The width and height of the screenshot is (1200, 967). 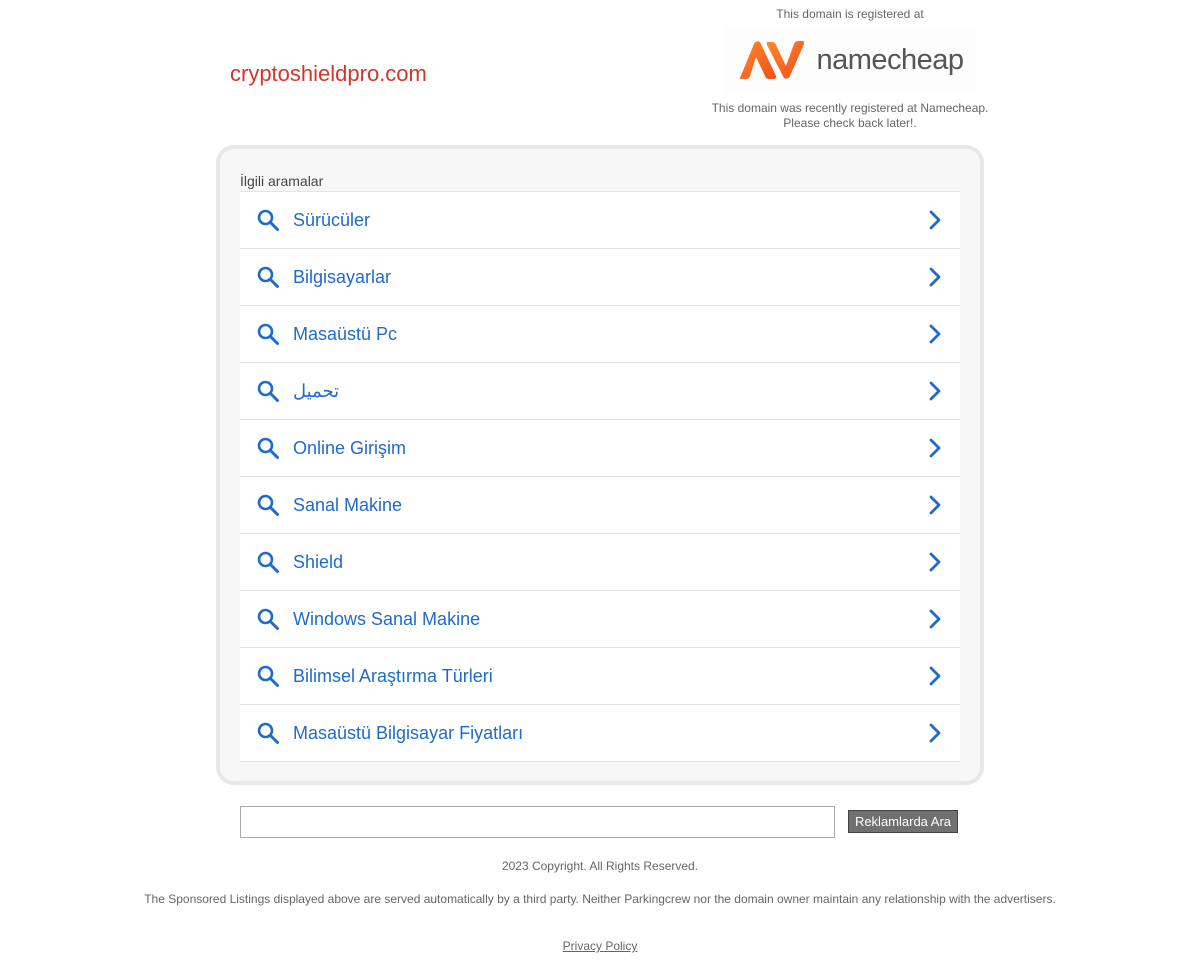 I want to click on namecheap-logo-icon, so click(x=772, y=60).